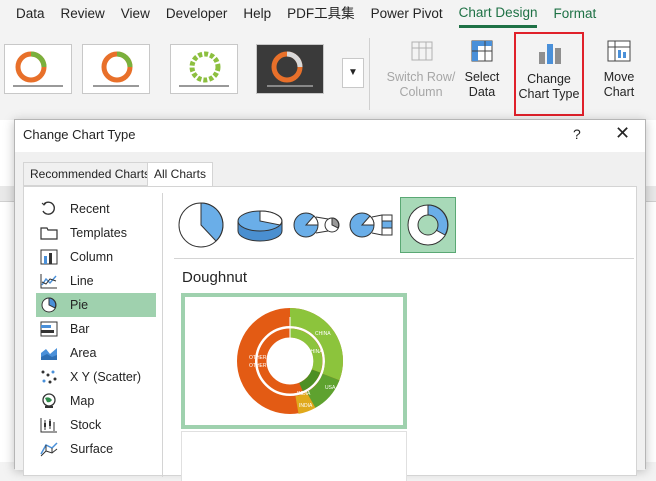  I want to click on chart-type-label: Bar, so click(80, 329).